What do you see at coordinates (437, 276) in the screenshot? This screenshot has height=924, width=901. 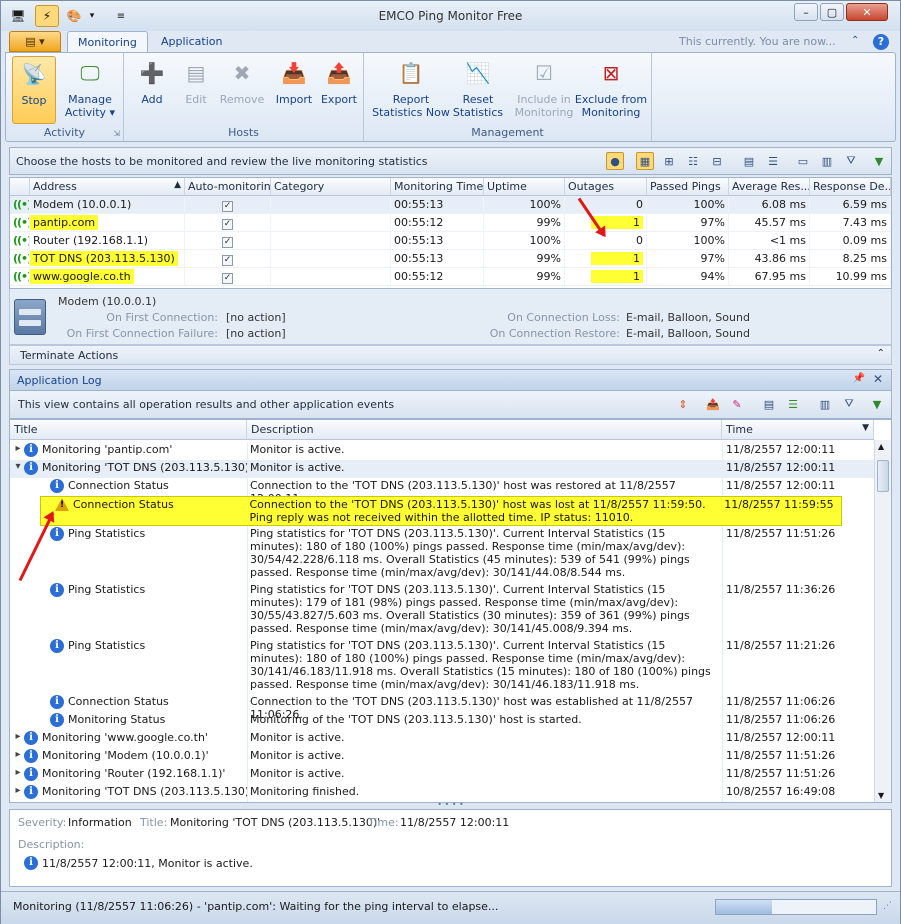 I see `monitoring-time-cell: 00:55:12` at bounding box center [437, 276].